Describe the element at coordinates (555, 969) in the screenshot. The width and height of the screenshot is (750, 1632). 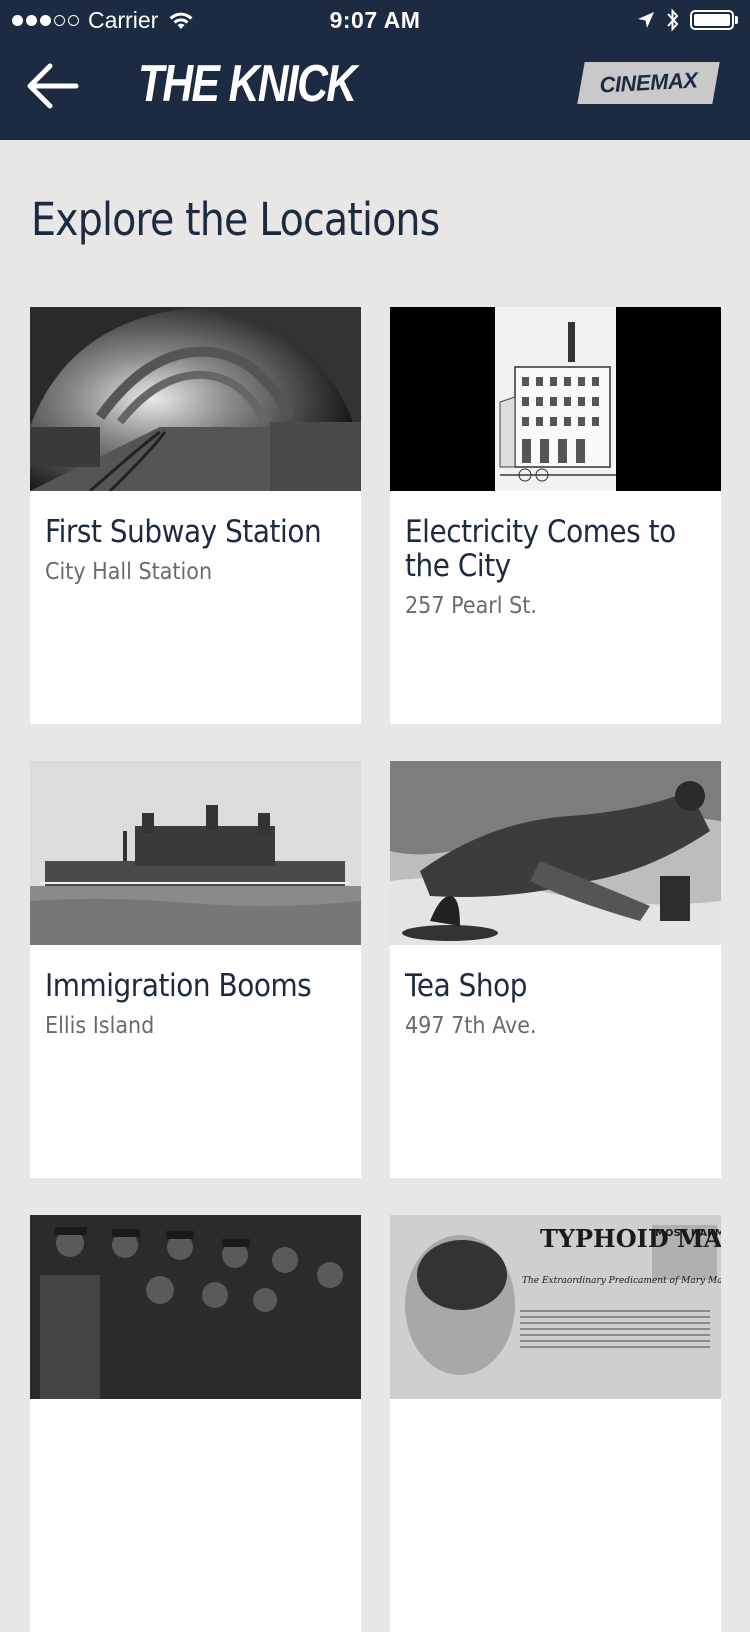
I see `location-card-tea-shop: Tea Shop 497 7th Ave.` at that location.